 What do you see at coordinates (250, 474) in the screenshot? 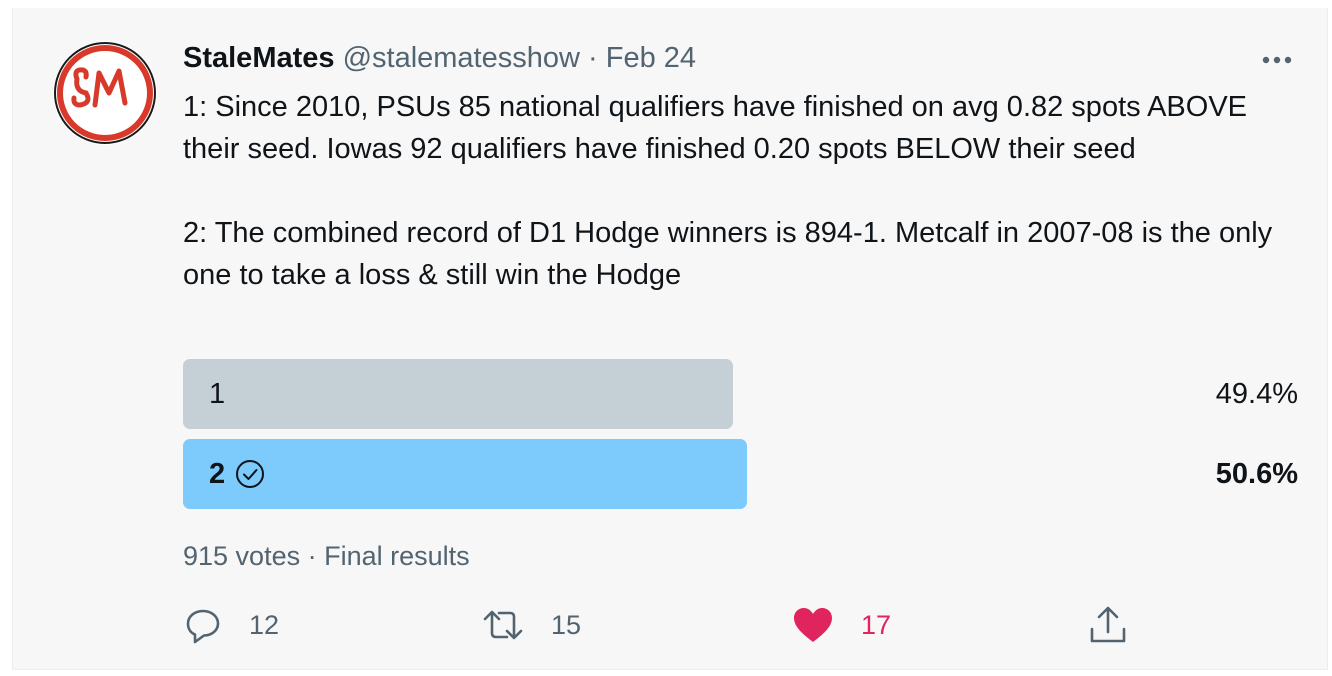
I see `check-circle-icon` at bounding box center [250, 474].